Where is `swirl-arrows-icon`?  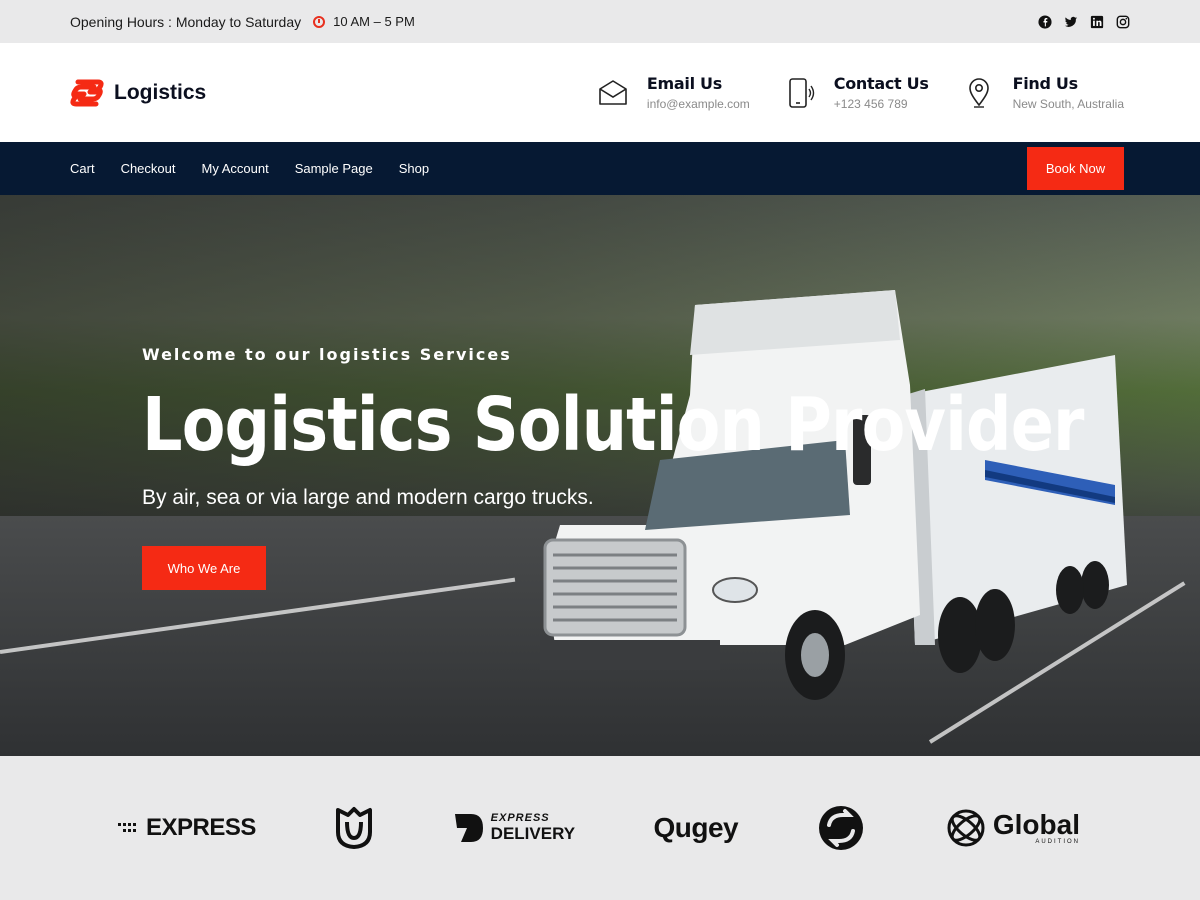 swirl-arrows-icon is located at coordinates (841, 828).